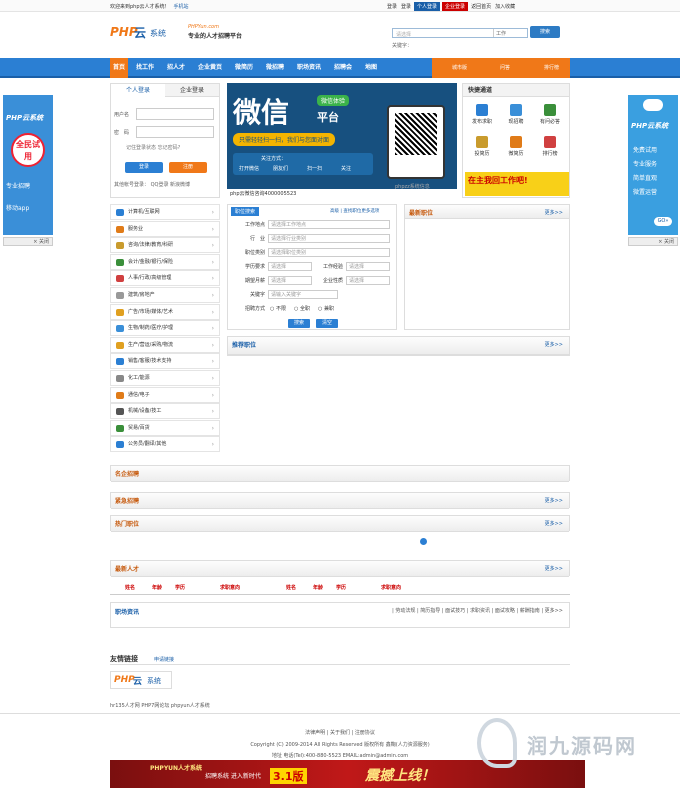 Image resolution: width=680 pixels, height=788 pixels. What do you see at coordinates (551, 68) in the screenshot?
I see `nav-rank: 排行榜` at bounding box center [551, 68].